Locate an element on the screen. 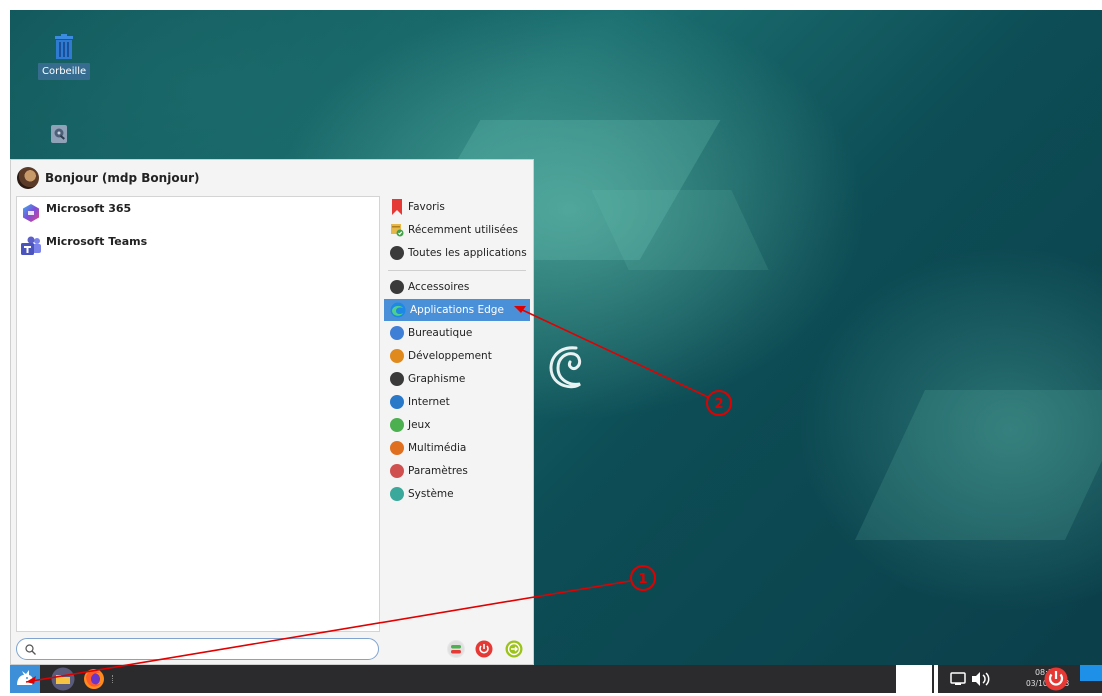  desktop-icon-trash: Corbeille is located at coordinates (64, 57).